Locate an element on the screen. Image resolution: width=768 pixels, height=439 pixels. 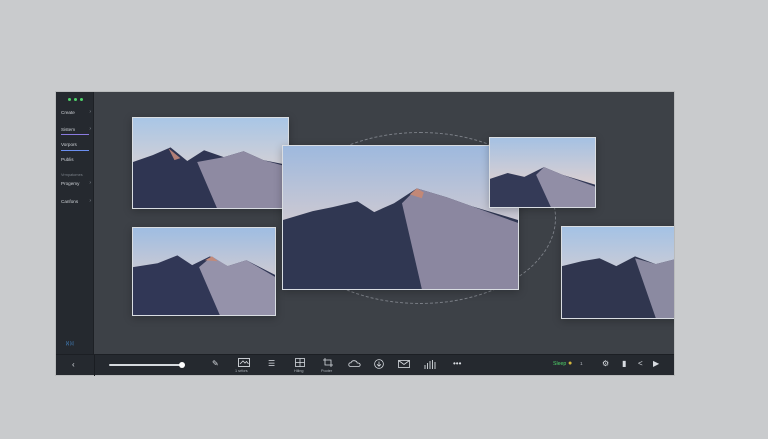
text-lines-icon: ☰ is located at coordinates (271, 364).